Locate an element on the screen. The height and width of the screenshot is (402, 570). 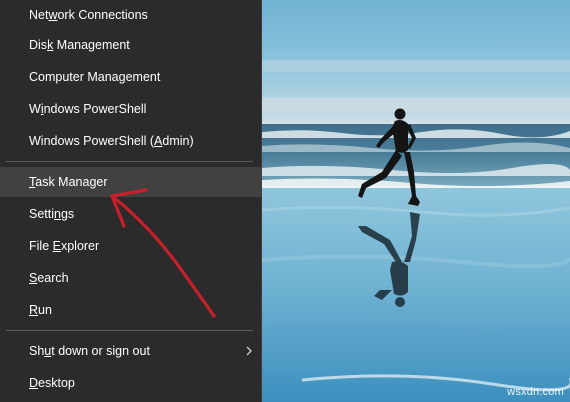
menu-item-settings: Settings is located at coordinates (131, 214).